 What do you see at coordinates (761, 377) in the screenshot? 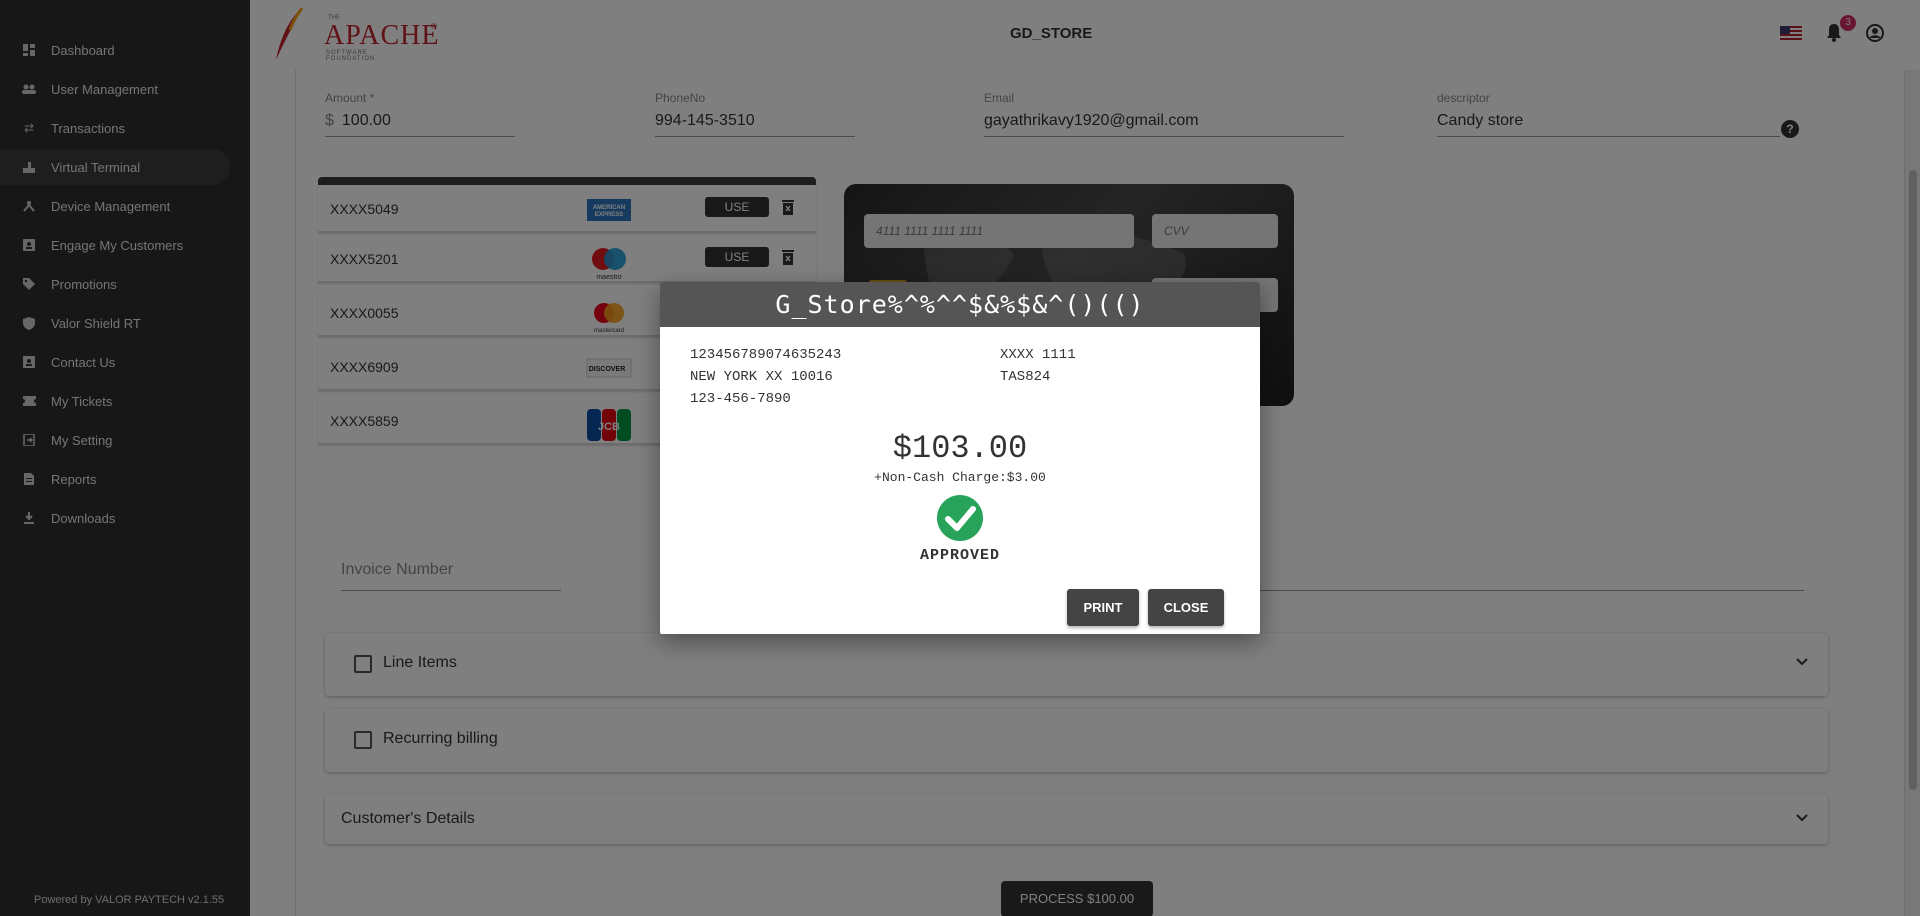
I see `receipt-address: NEW YORK XX 10016` at bounding box center [761, 377].